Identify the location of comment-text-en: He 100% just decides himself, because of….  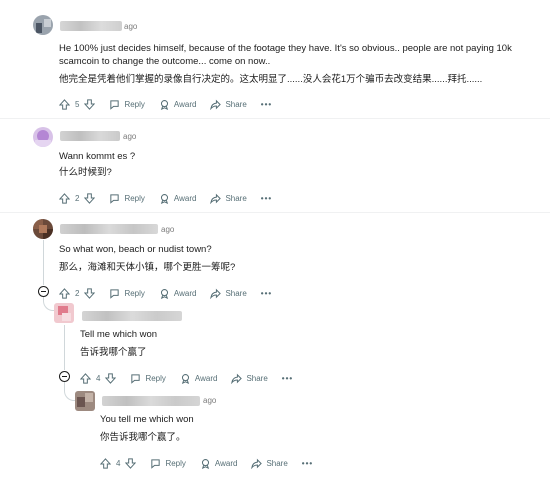
(285, 48).